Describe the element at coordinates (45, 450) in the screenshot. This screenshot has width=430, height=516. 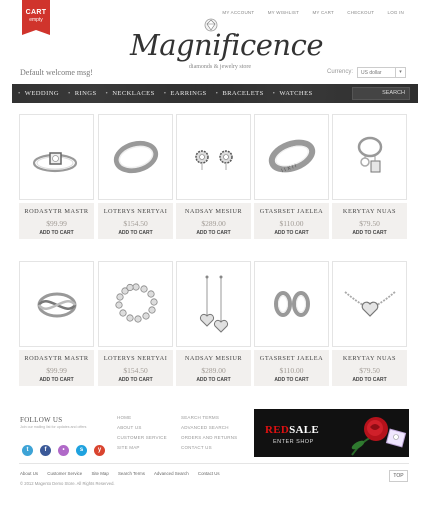
I see `facebook-icon: f` at that location.